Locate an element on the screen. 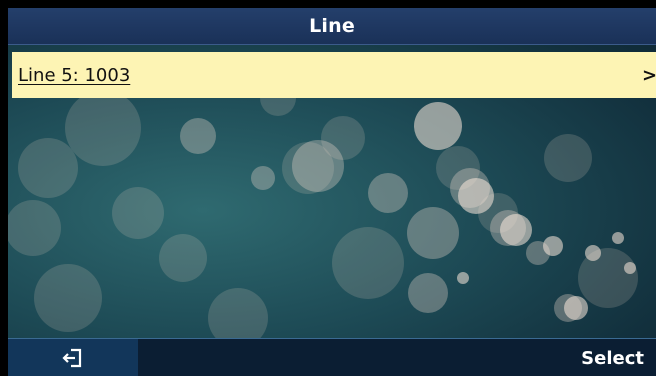 This screenshot has width=656, height=376. title-bar: Line is located at coordinates (332, 26).